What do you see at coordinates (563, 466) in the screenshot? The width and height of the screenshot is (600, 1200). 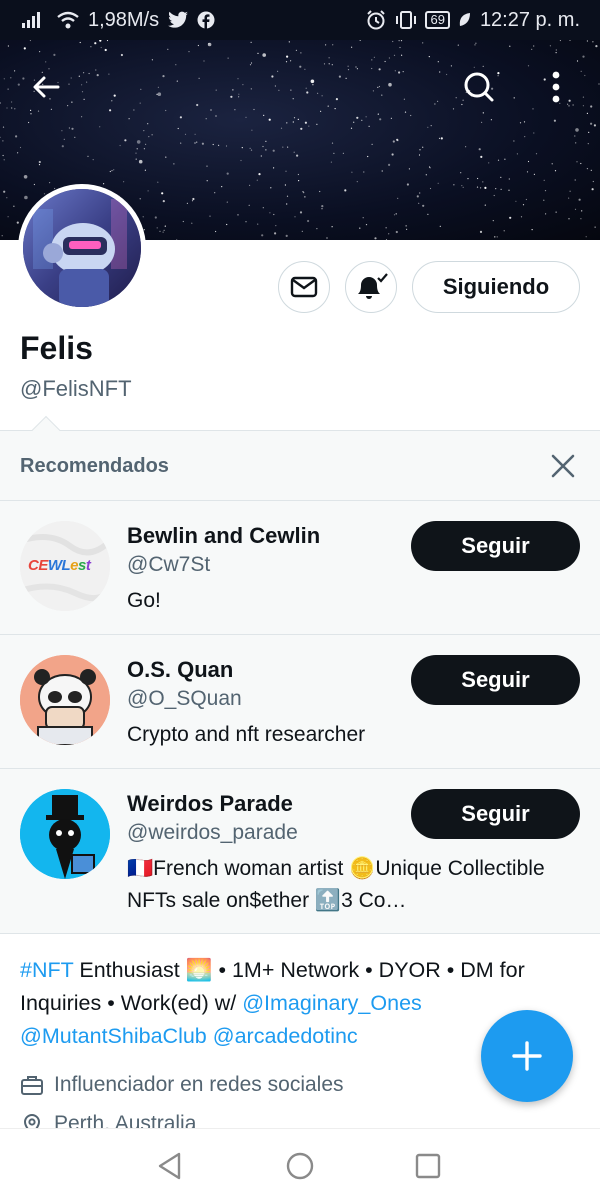 I see `dismiss-recommendations-button` at bounding box center [563, 466].